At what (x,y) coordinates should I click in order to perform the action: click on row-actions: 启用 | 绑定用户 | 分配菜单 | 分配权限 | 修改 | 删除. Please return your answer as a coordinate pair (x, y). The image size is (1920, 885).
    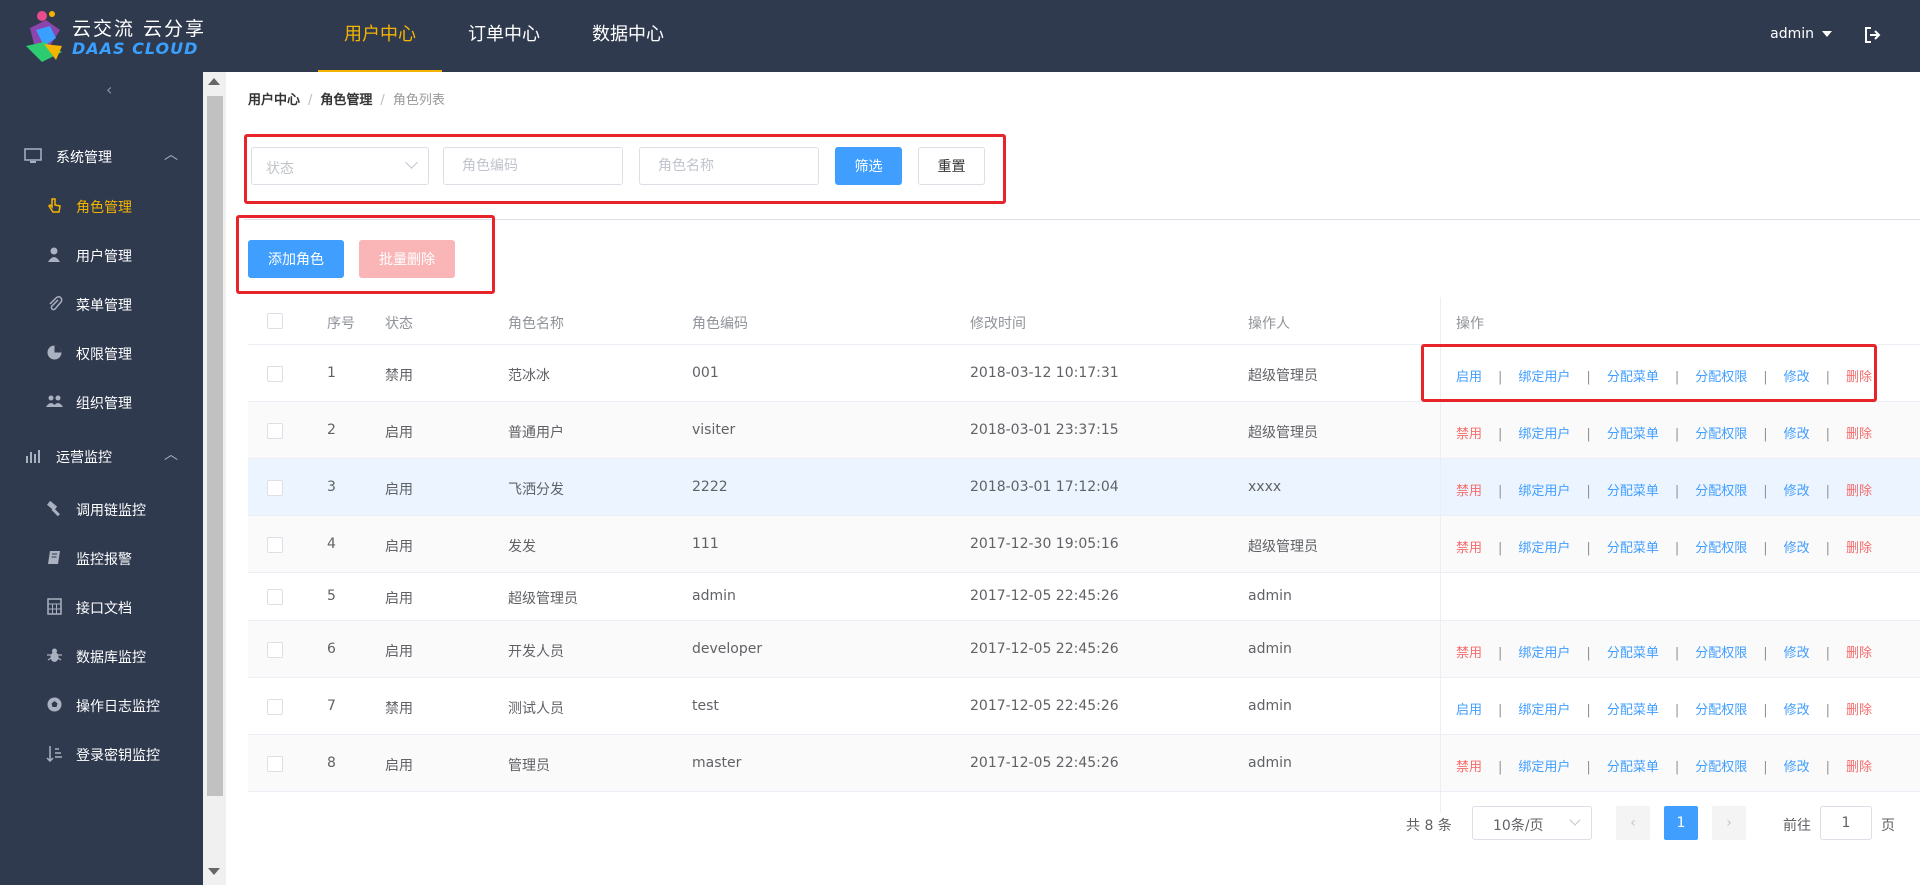
    Looking at the image, I should click on (1664, 710).